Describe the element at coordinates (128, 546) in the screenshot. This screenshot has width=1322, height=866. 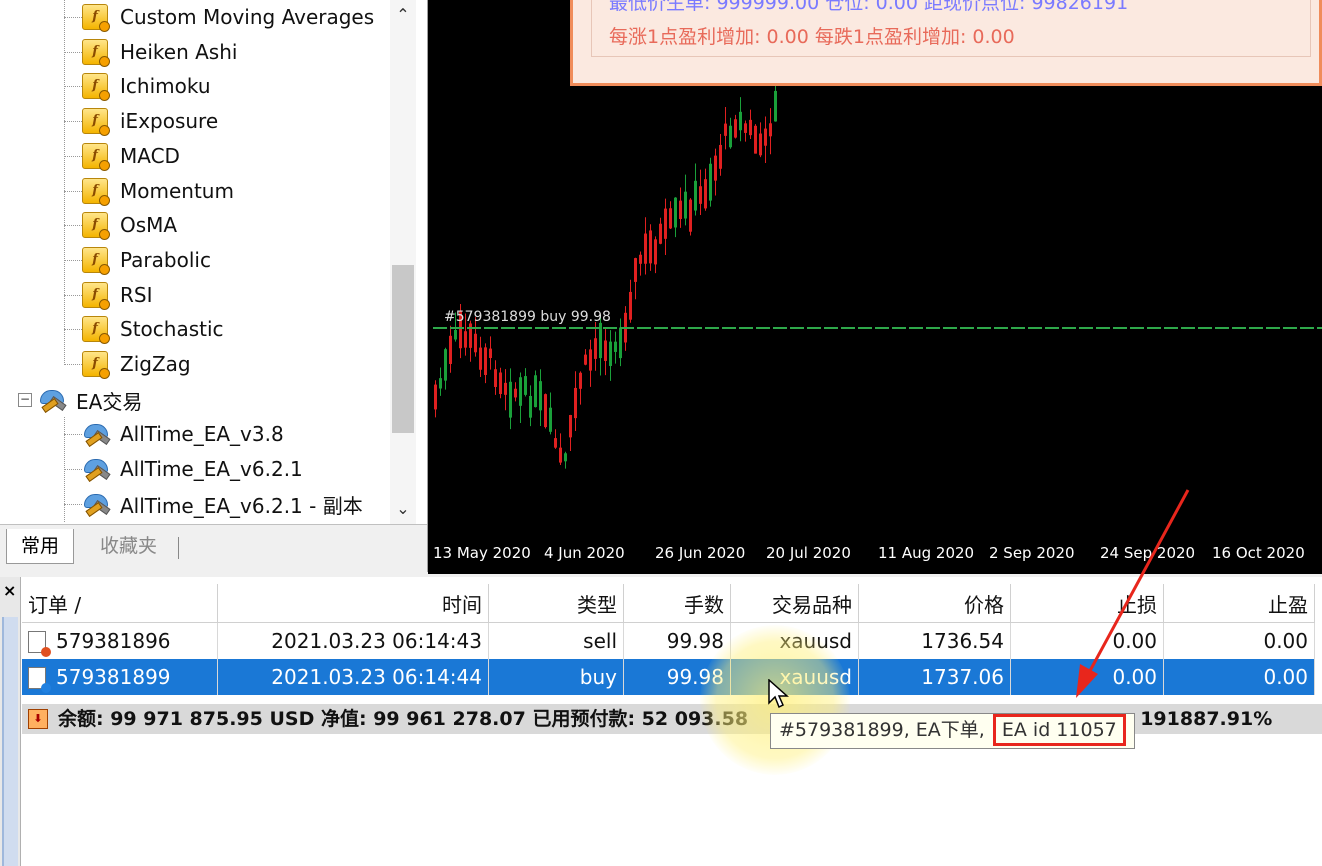
I see `tab-favorites: 收藏夹` at that location.